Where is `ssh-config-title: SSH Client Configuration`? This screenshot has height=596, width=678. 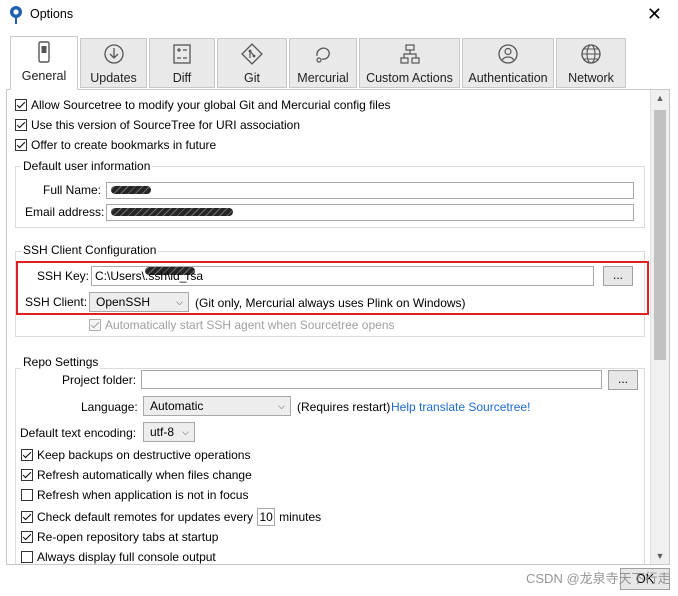
ssh-config-title: SSH Client Configuration is located at coordinates (90, 250).